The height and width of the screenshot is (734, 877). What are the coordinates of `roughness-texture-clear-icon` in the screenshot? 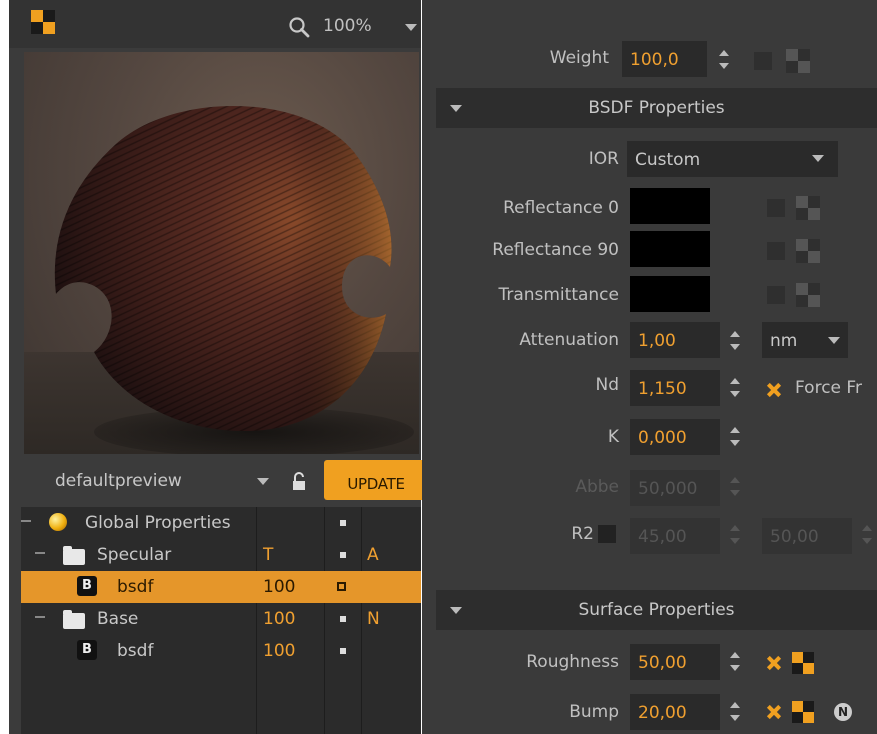 It's located at (774, 663).